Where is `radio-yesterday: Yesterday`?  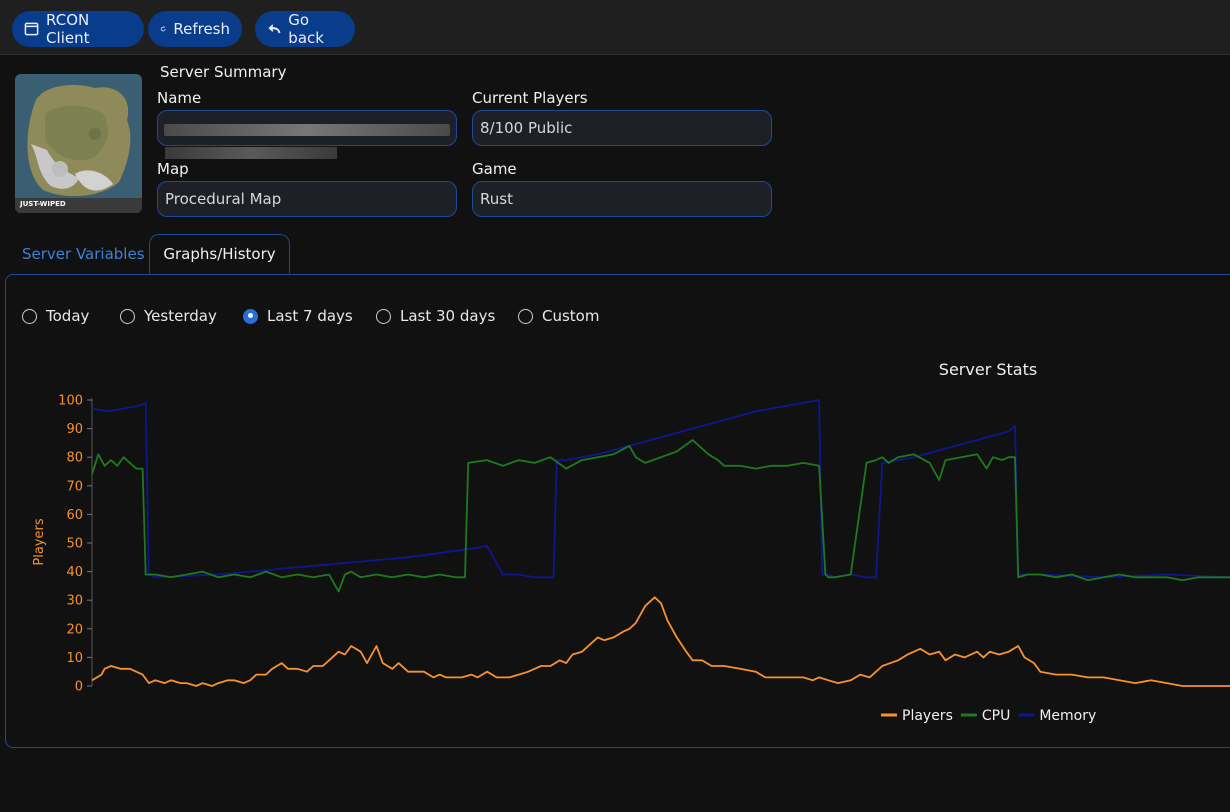
radio-yesterday: Yesterday is located at coordinates (168, 316).